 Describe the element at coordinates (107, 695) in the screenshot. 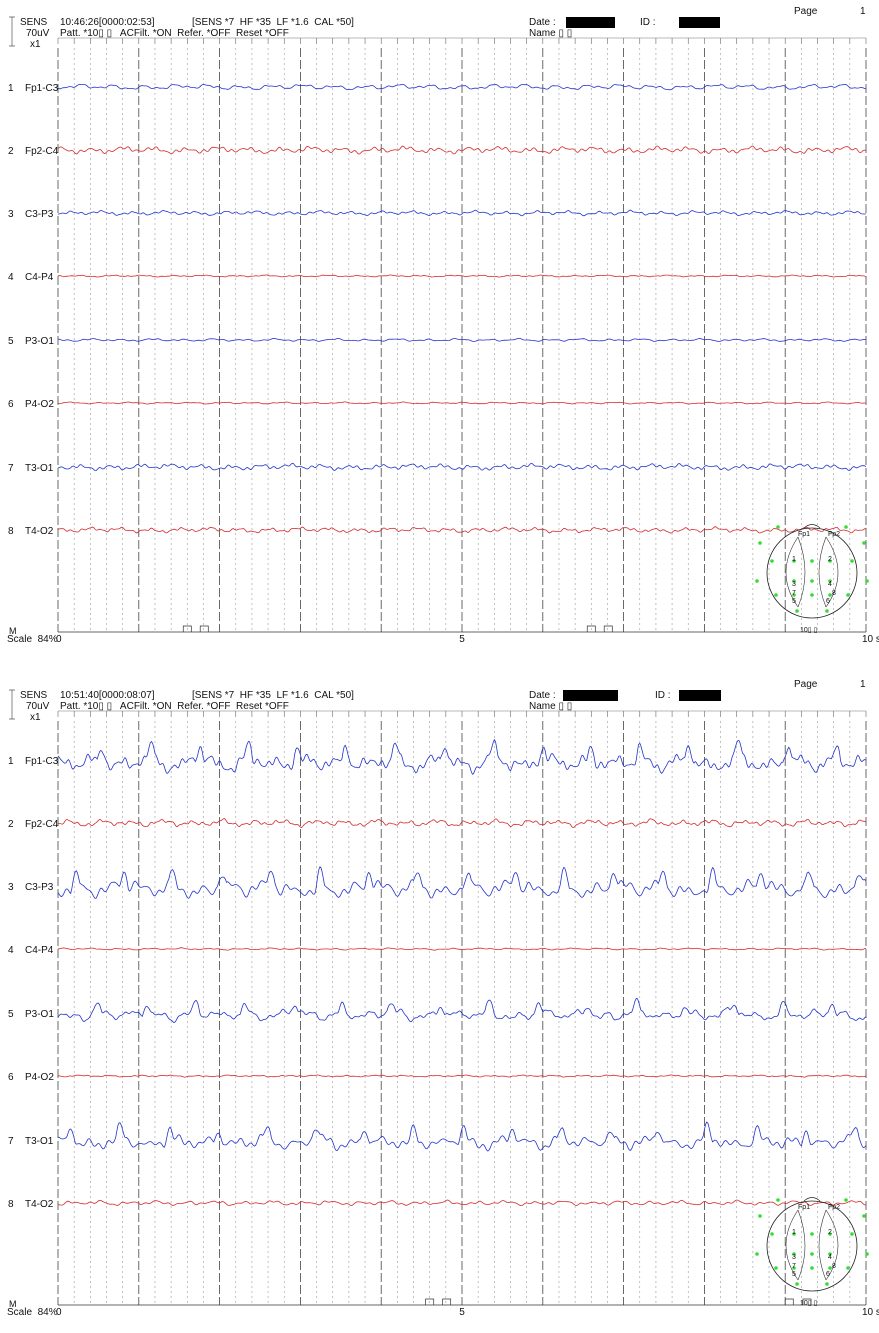

I see `recording-time: 10:51:40[0000:08:07]` at that location.